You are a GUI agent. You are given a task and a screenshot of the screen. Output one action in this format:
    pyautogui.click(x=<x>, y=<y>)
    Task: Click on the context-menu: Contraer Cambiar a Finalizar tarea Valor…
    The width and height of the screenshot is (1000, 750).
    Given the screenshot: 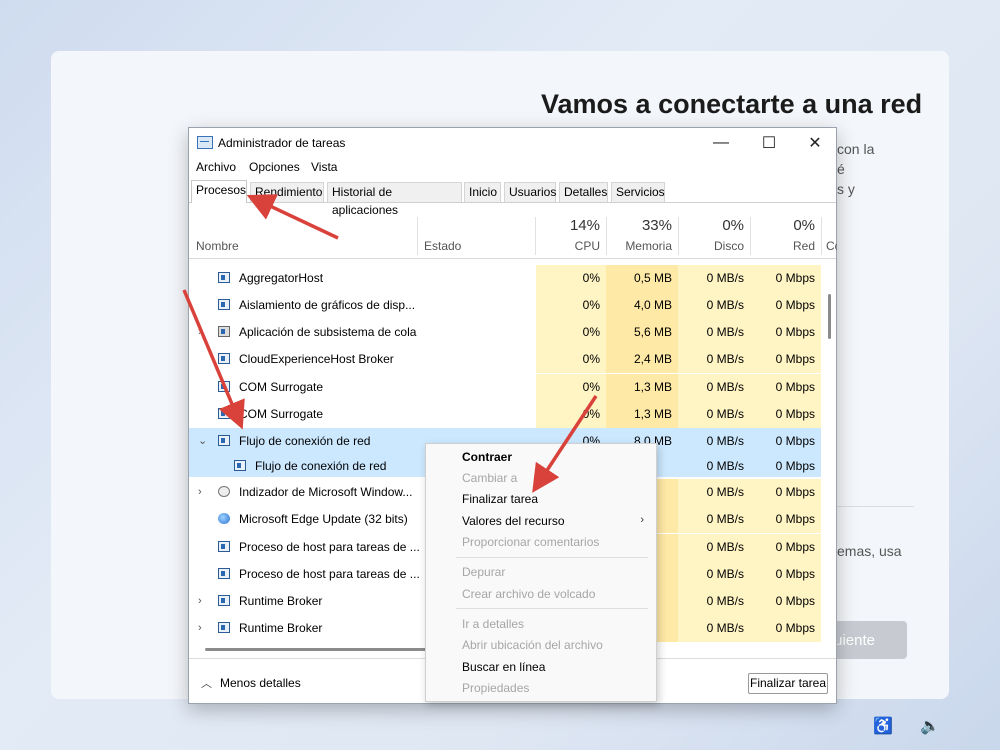 What is the action you would take?
    pyautogui.click(x=541, y=572)
    